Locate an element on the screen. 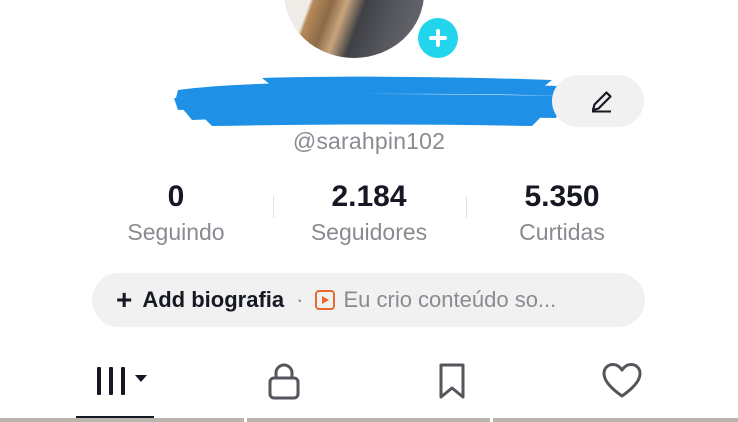 Image resolution: width=738 pixels, height=422 pixels. avatar is located at coordinates (354, 29).